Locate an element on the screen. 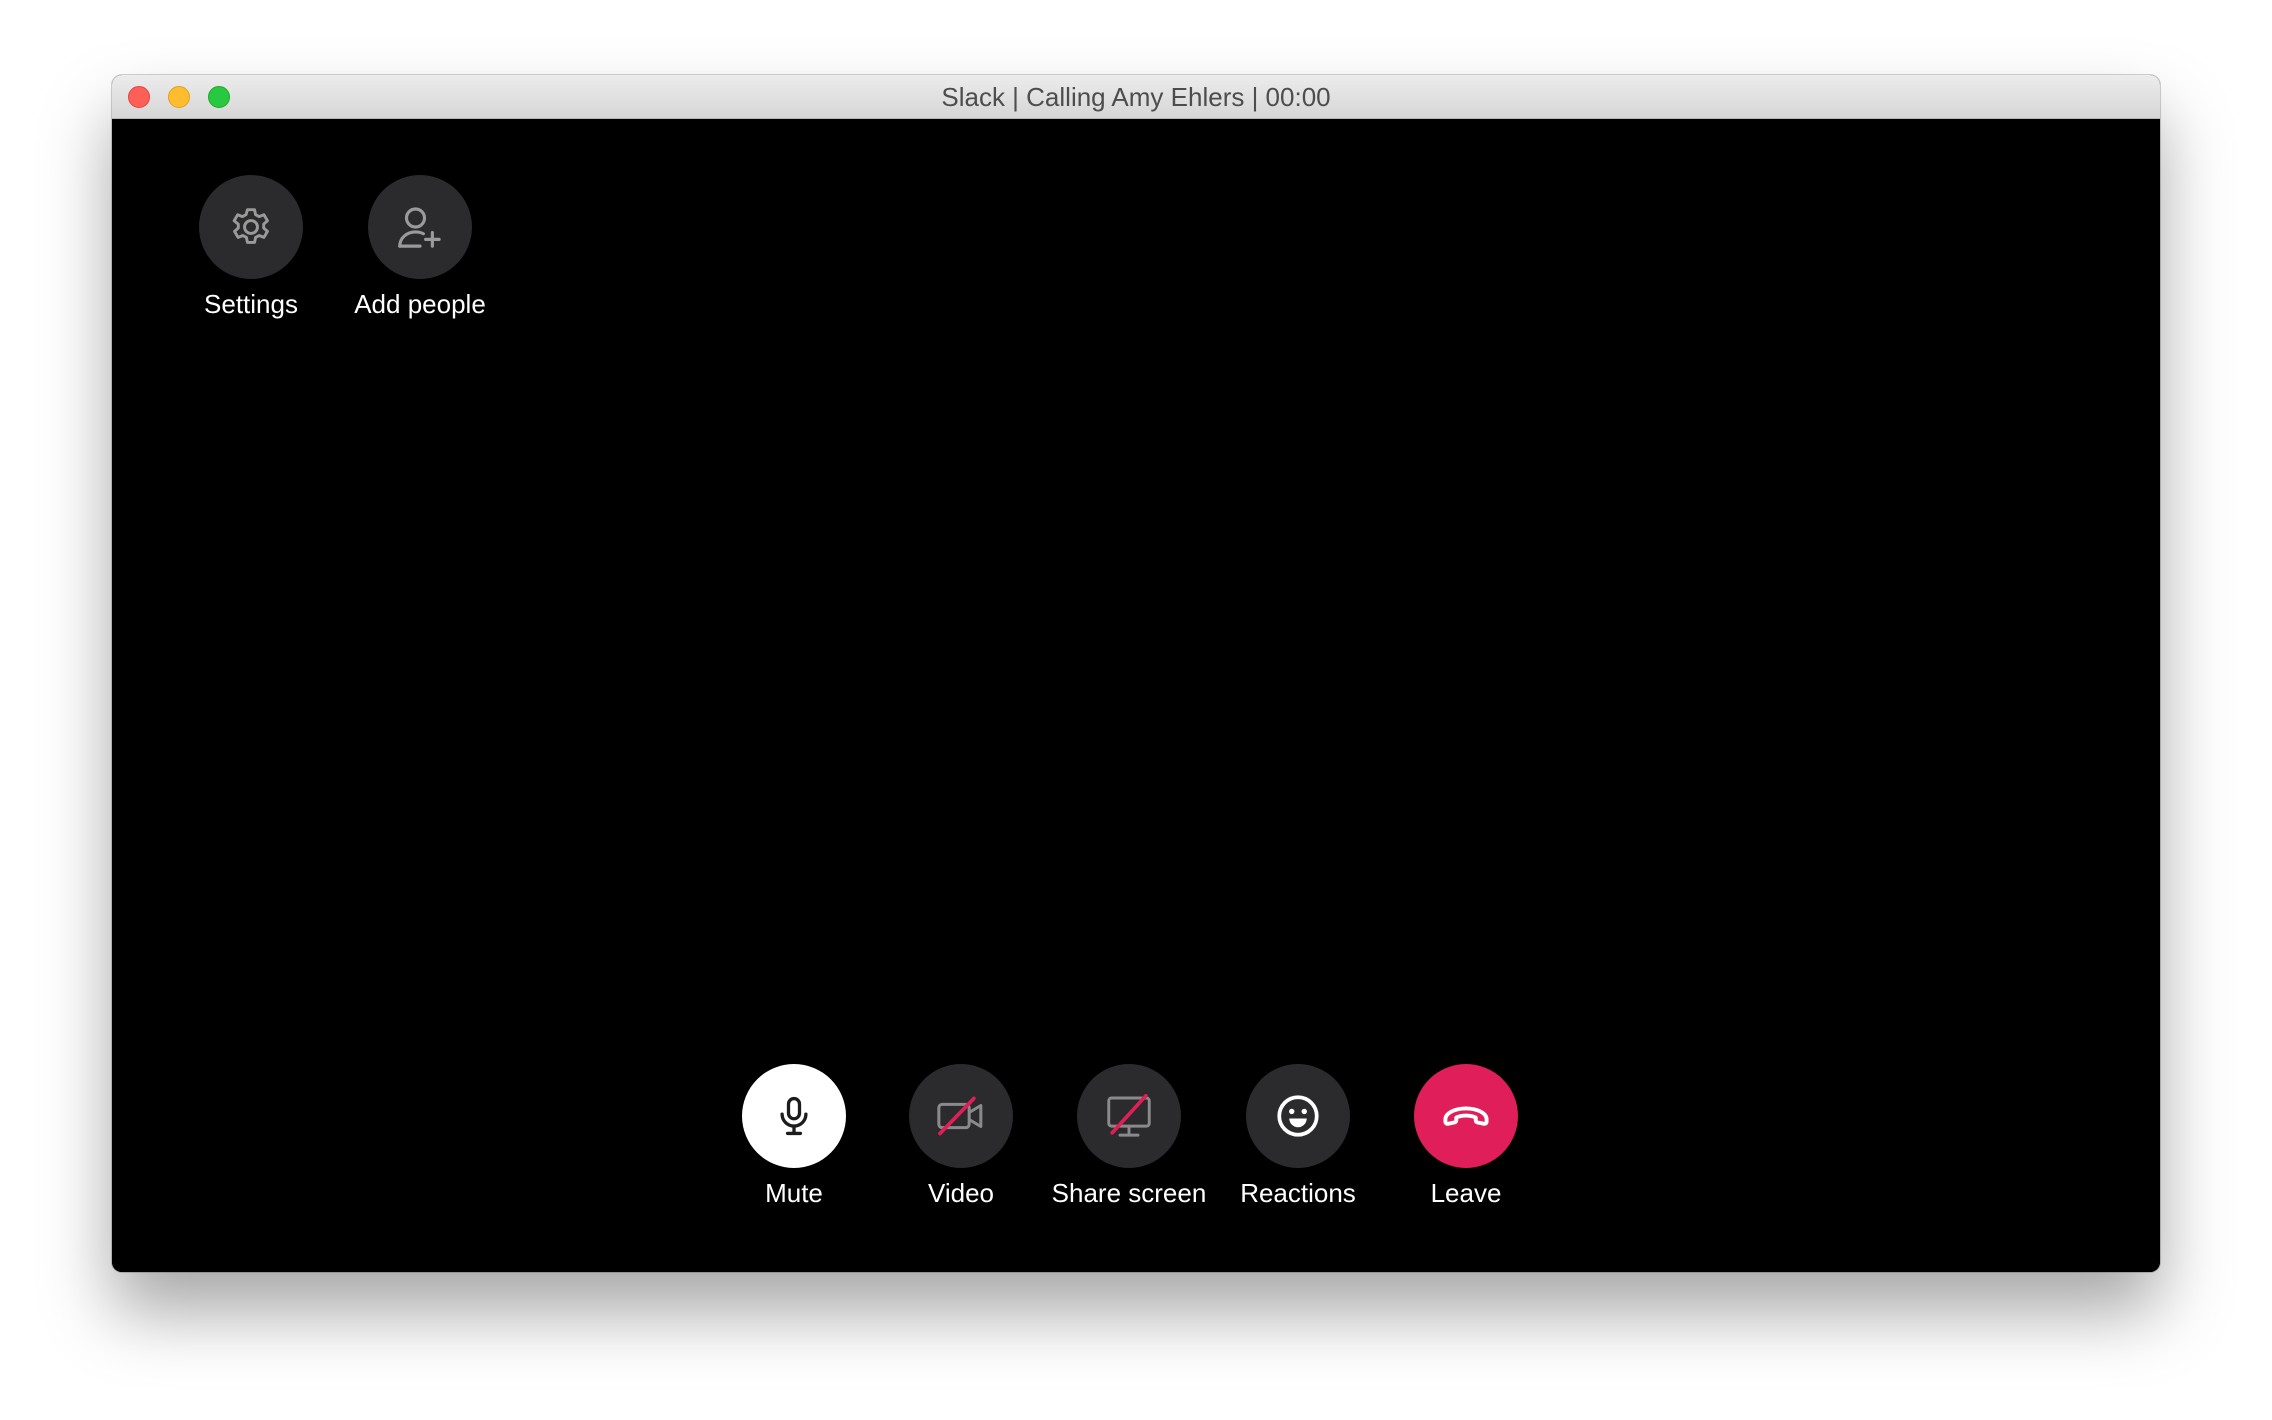  add-people-button is located at coordinates (420, 227).